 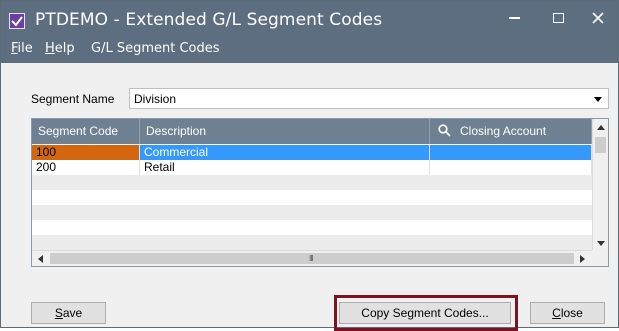 I want to click on scroll-up-icon, so click(x=601, y=127).